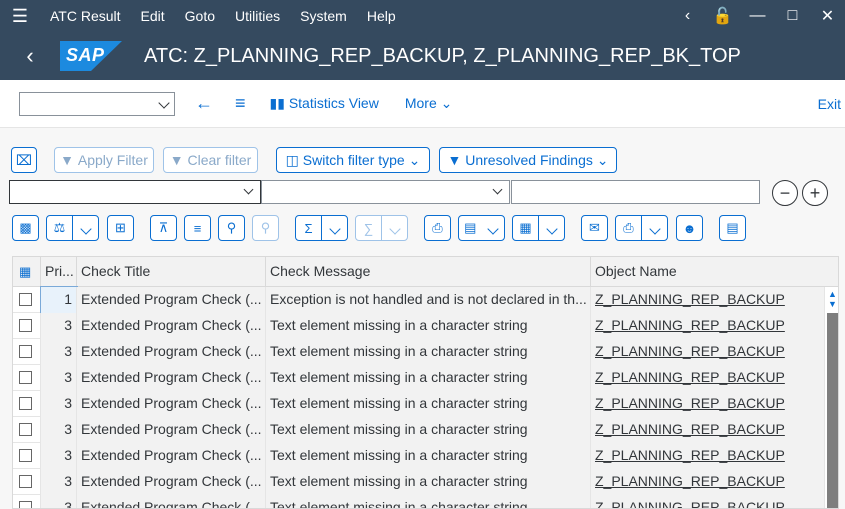 This screenshot has width=845, height=509. Describe the element at coordinates (104, 160) in the screenshot. I see `apply-filter-button: ▼ Apply Filter` at that location.